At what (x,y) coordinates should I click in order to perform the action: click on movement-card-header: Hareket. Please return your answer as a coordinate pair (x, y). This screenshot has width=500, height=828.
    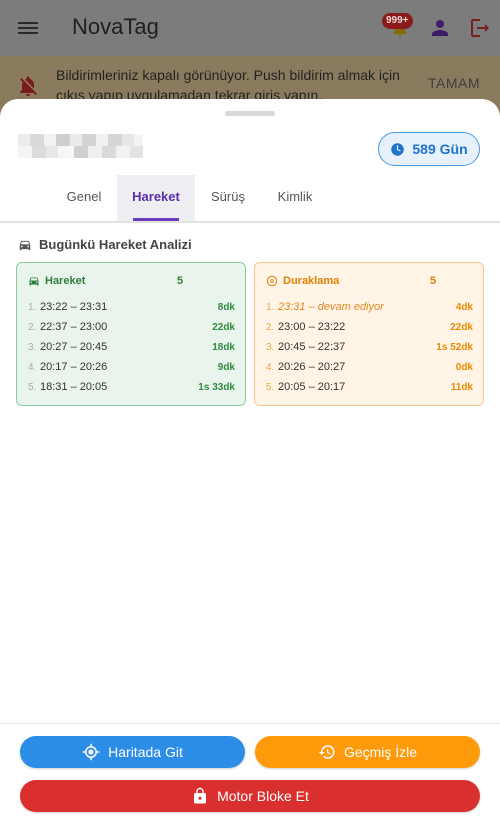
    Looking at the image, I should click on (56, 281).